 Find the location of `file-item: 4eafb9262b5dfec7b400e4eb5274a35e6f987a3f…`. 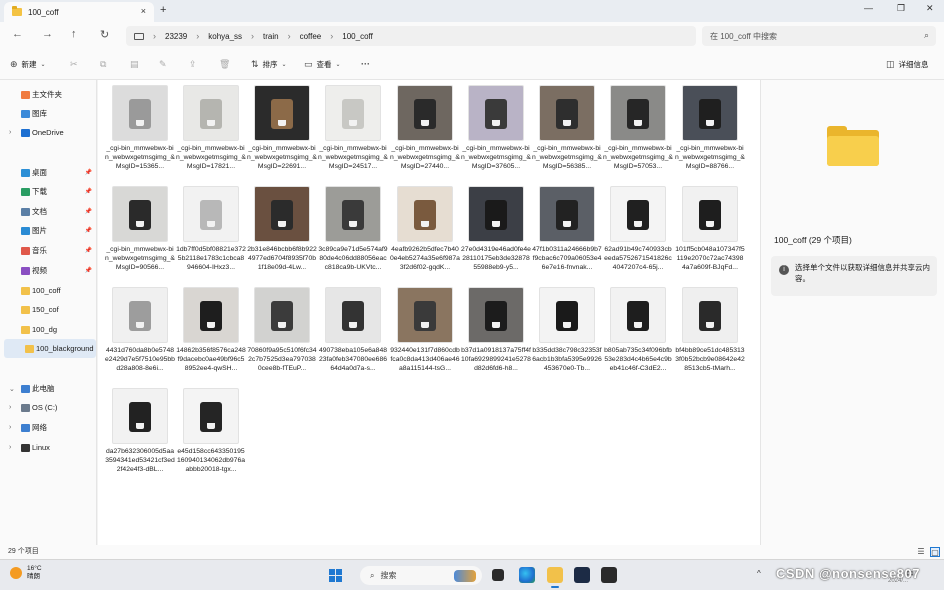

file-item: 4eafb9262b5dfec7b400e4eb5274a35e6f987a3f… is located at coordinates (425, 234).